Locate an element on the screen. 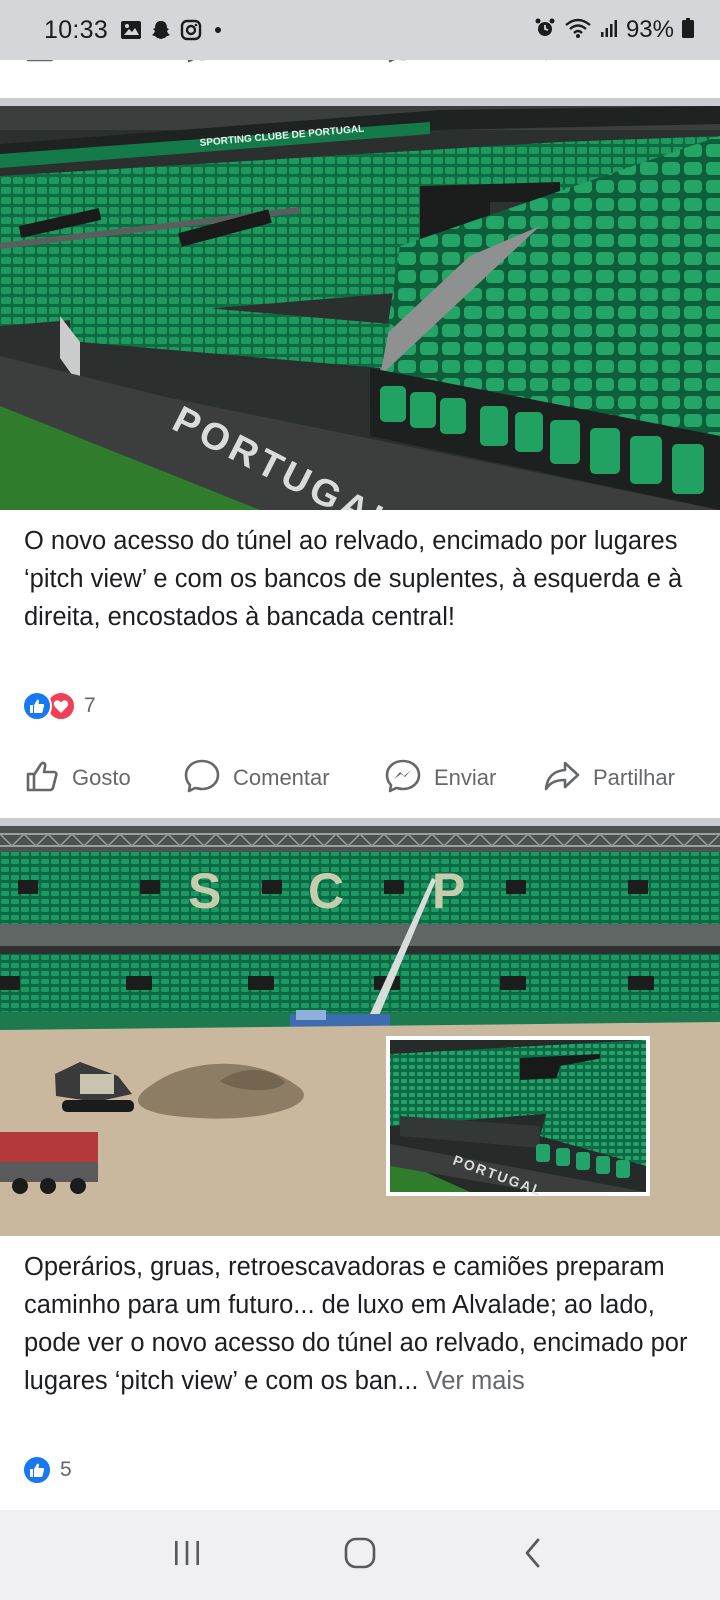  previous-post-action-bar: Gosto Comentar Enviar Partilhar is located at coordinates (360, 79).